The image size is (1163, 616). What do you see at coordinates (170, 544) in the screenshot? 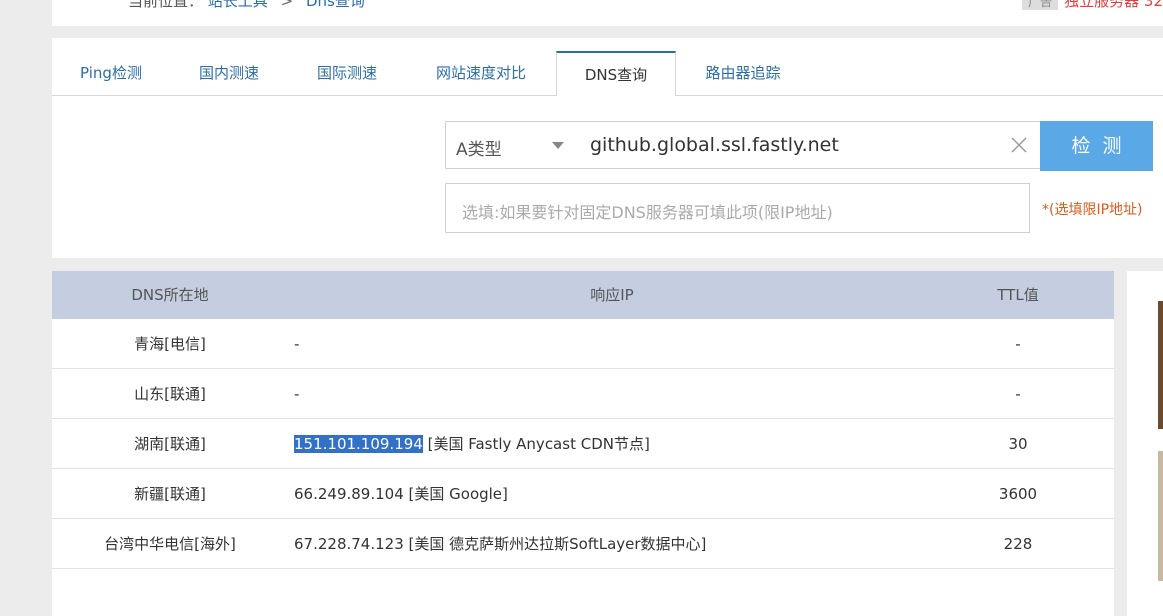
I see `row-location: 台湾中华电信[海外]` at bounding box center [170, 544].